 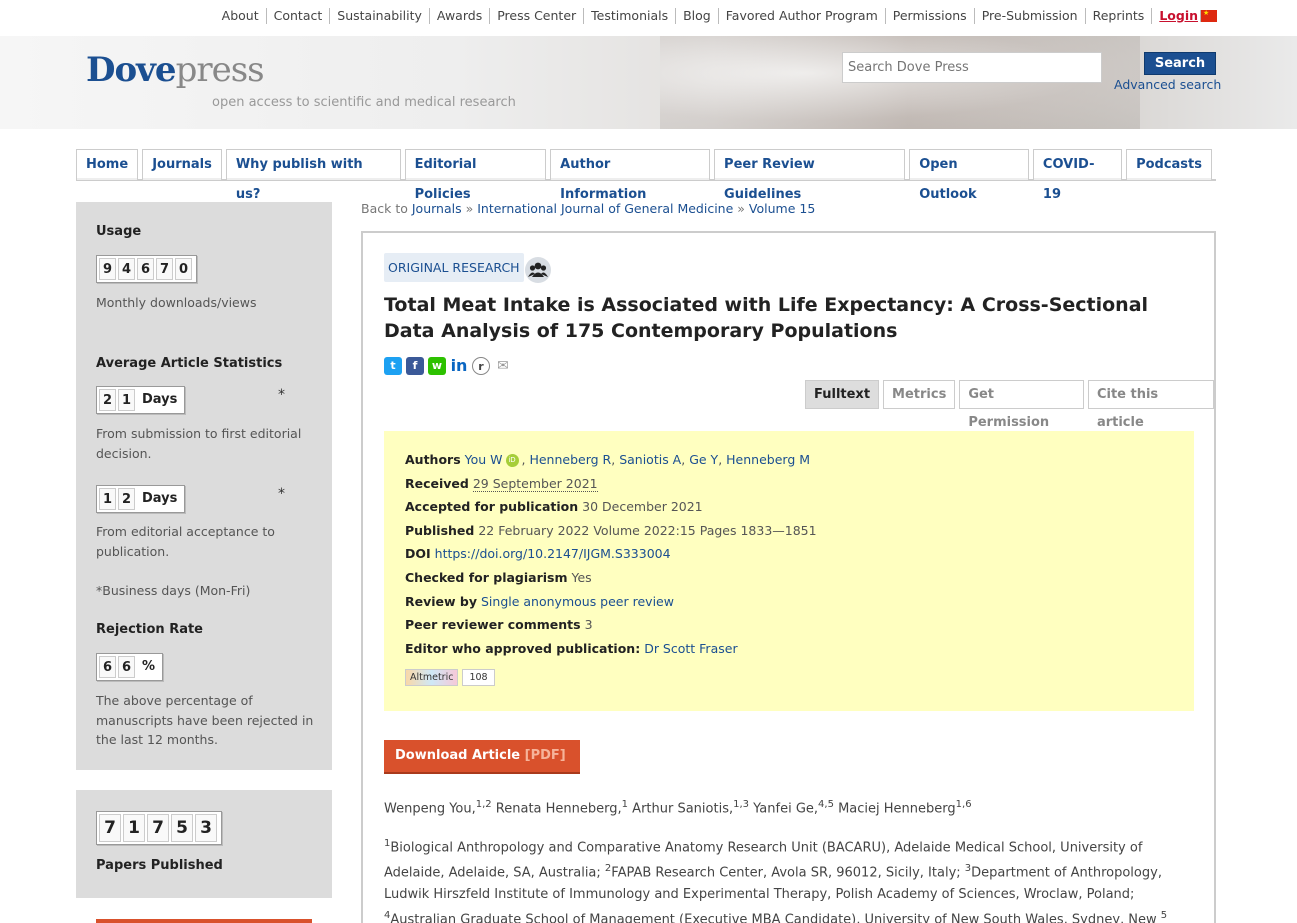 What do you see at coordinates (458, 16) in the screenshot?
I see `toplink-awards: Awards` at bounding box center [458, 16].